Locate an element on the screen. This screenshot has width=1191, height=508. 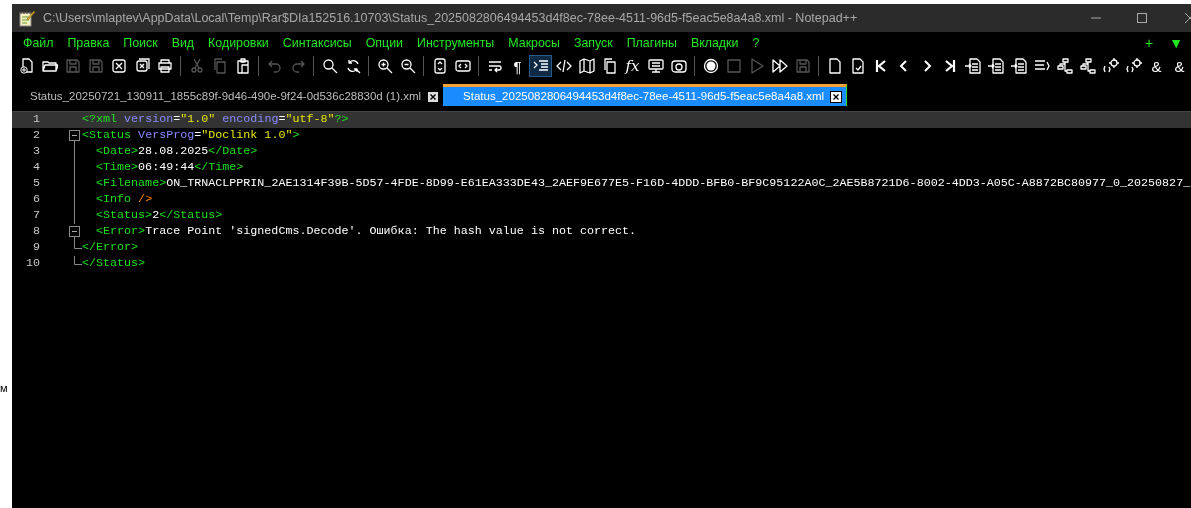
zoom-out-icon is located at coordinates (407, 66).